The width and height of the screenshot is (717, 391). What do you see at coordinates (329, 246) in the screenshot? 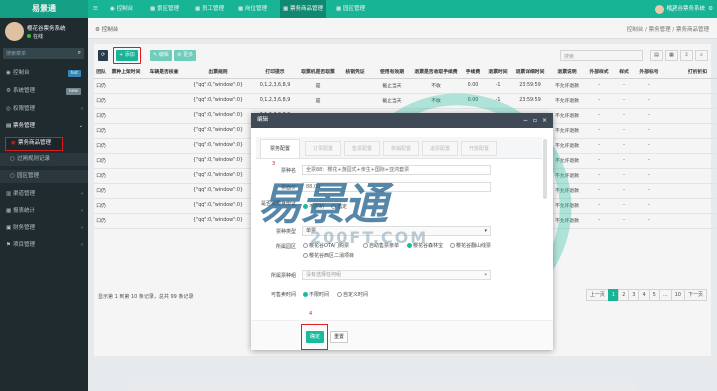
I see `radio-label: 樱花谷OTA门购票` at bounding box center [329, 246].